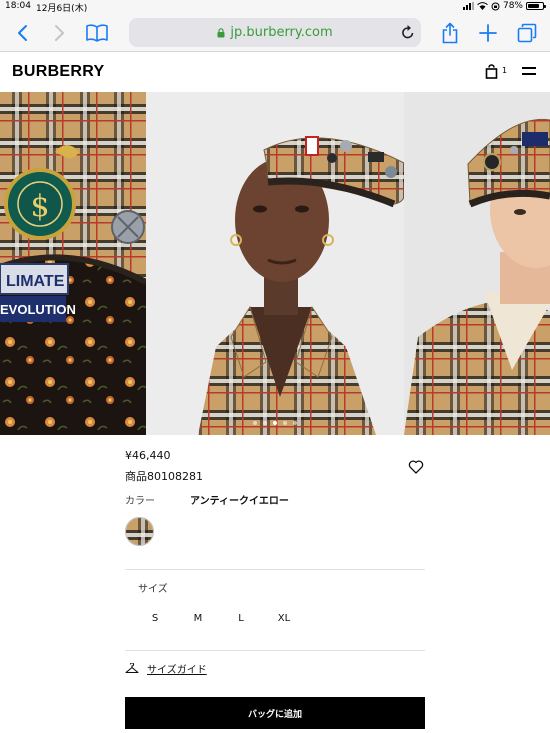 The height and width of the screenshot is (733, 550). I want to click on tabs-icon, so click(527, 33).